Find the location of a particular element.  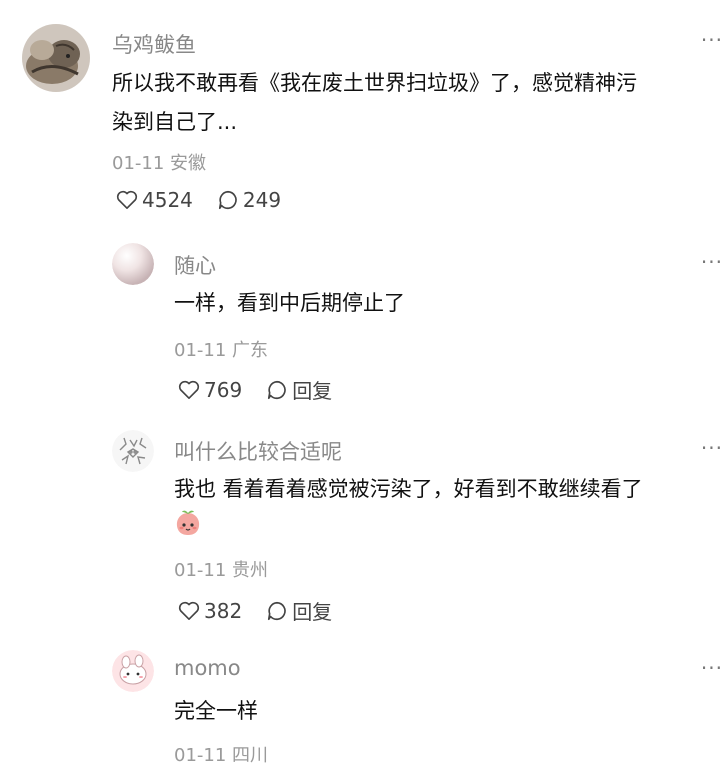

comment-text-line: 我也 看着看着感觉被污染了，好看到不敢继续看了 is located at coordinates (408, 489).